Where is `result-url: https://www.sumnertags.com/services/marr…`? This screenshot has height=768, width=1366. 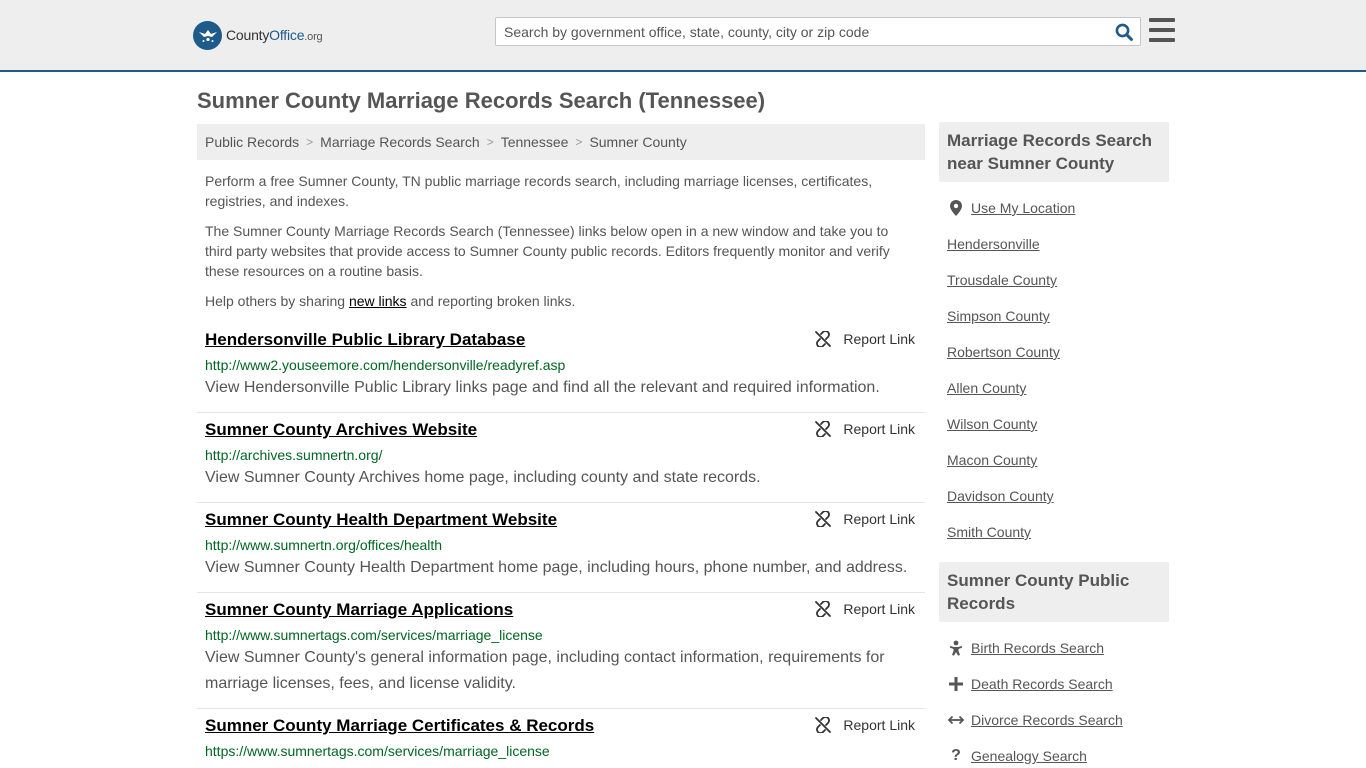 result-url: https://www.sumnertags.com/services/marr… is located at coordinates (377, 751).